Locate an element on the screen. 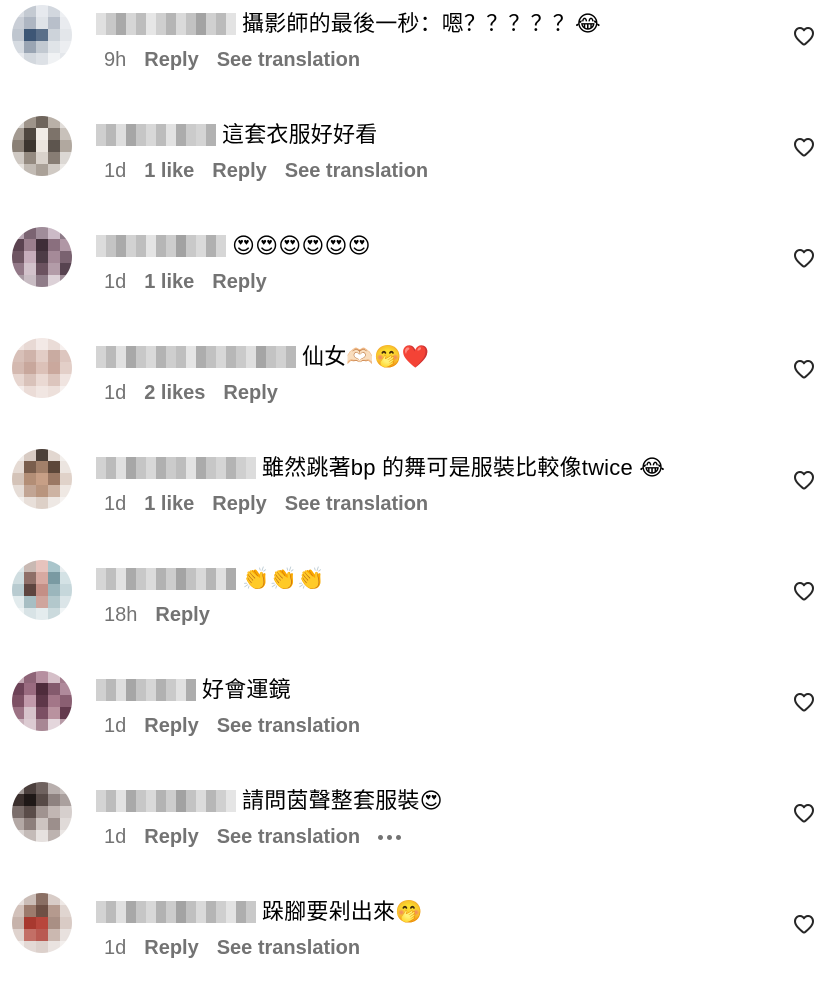 This screenshot has width=832, height=999. more-options-icon is located at coordinates (390, 837).